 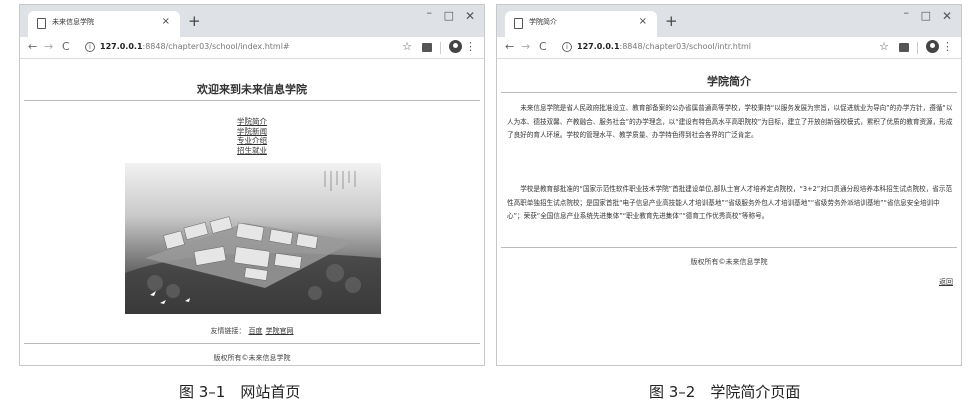 I want to click on nav-link-admission: 招生就业, so click(x=252, y=151).